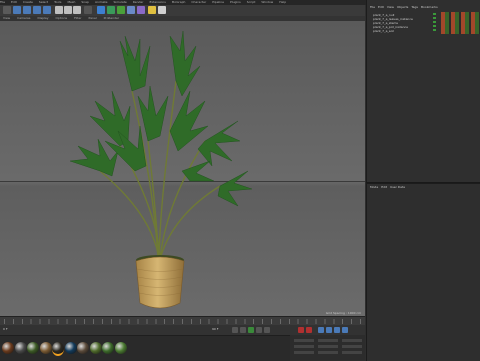 The width and height of the screenshot is (480, 361). What do you see at coordinates (383, 31) in the screenshot?
I see `object-row: plant_7_a_soil` at bounding box center [383, 31].